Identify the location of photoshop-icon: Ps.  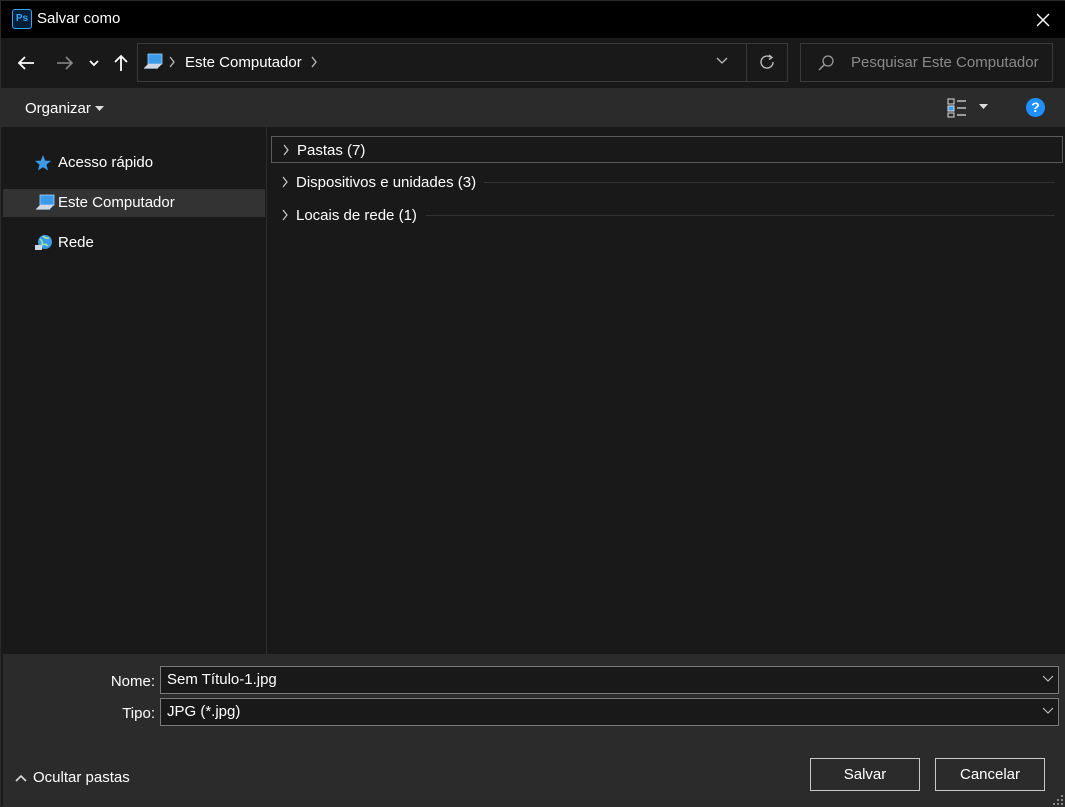
(22, 19).